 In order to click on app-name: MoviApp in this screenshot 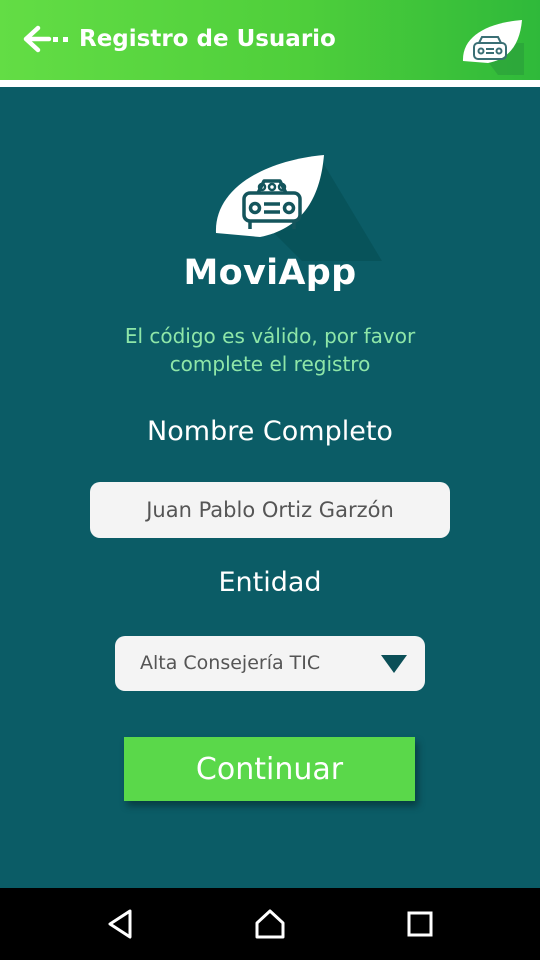, I will do `click(270, 273)`.